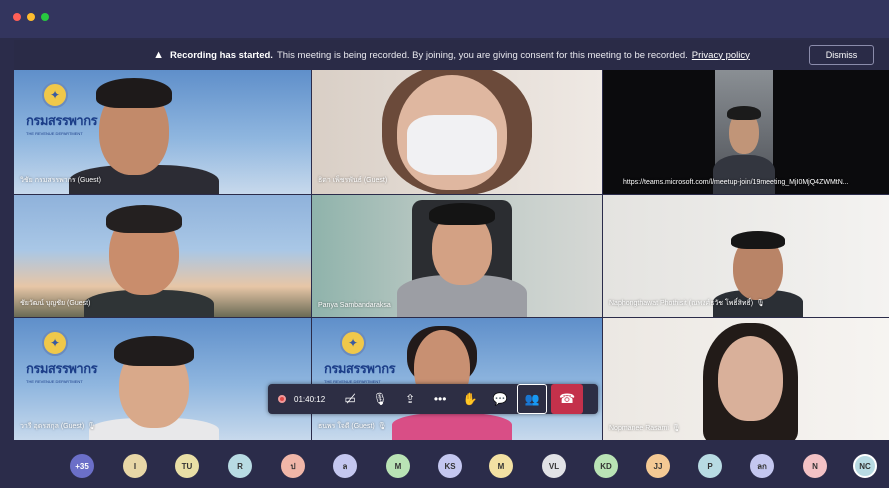 The width and height of the screenshot is (889, 488). Describe the element at coordinates (606, 466) in the screenshot. I see `participant-avatar: KD` at that location.